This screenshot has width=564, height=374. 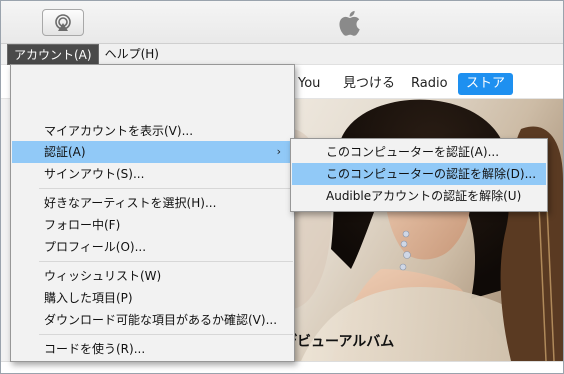 I want to click on airplay-icon, so click(x=63, y=22).